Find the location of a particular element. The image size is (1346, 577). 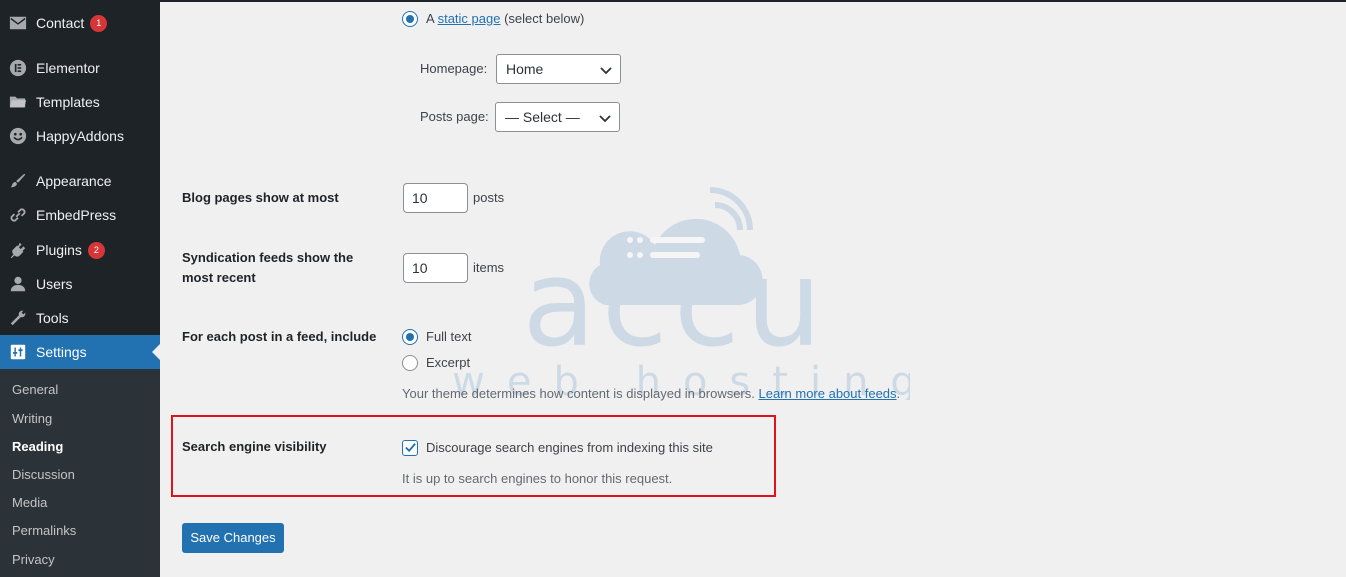

checkmark-icon is located at coordinates (410, 448).